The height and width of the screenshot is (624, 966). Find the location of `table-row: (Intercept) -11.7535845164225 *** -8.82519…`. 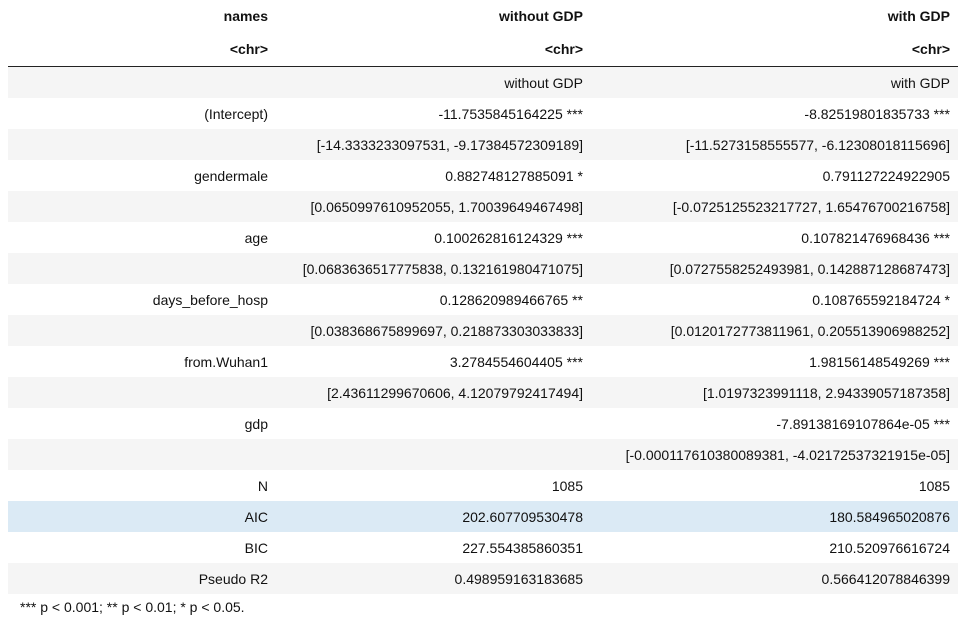

table-row: (Intercept) -11.7535845164225 *** -8.82519… is located at coordinates (483, 113).